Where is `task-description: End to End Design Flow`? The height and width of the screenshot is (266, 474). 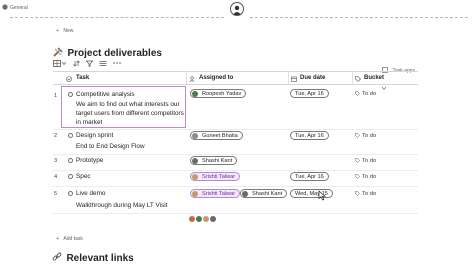 task-description: End to End Design Flow is located at coordinates (110, 146).